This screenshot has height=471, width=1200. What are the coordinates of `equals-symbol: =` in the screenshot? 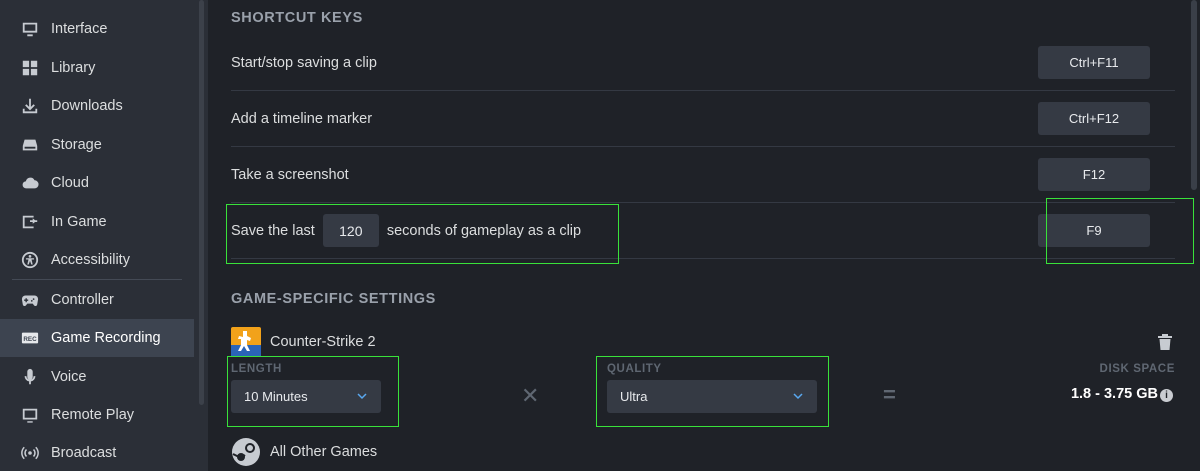 It's located at (889, 394).